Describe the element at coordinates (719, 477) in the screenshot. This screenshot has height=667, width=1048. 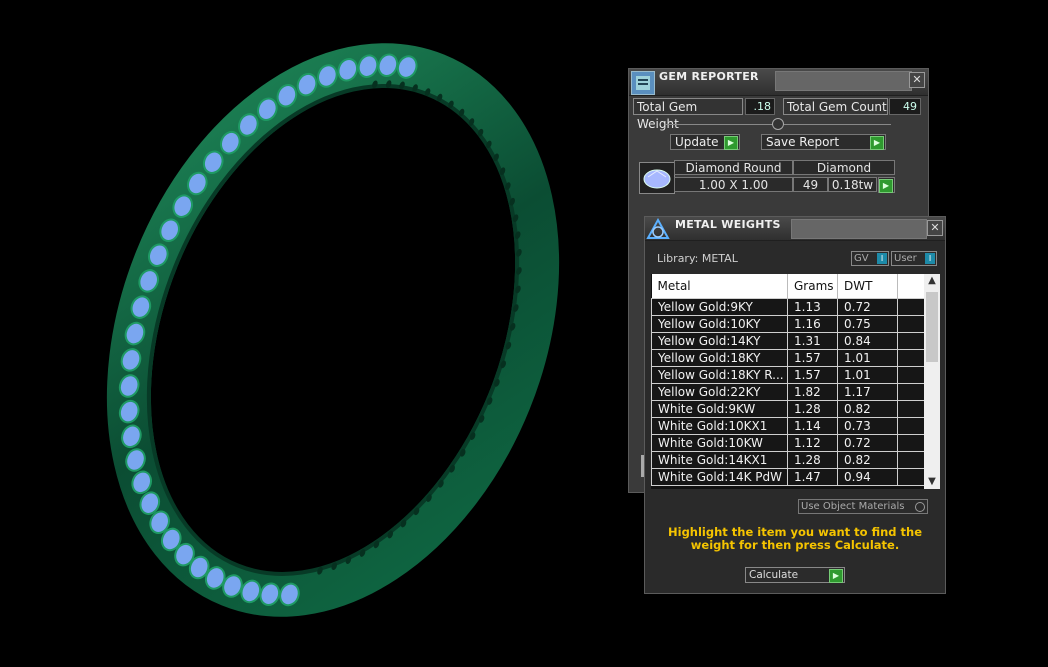
I see `metal-cell: White Gold:14K PdW` at that location.